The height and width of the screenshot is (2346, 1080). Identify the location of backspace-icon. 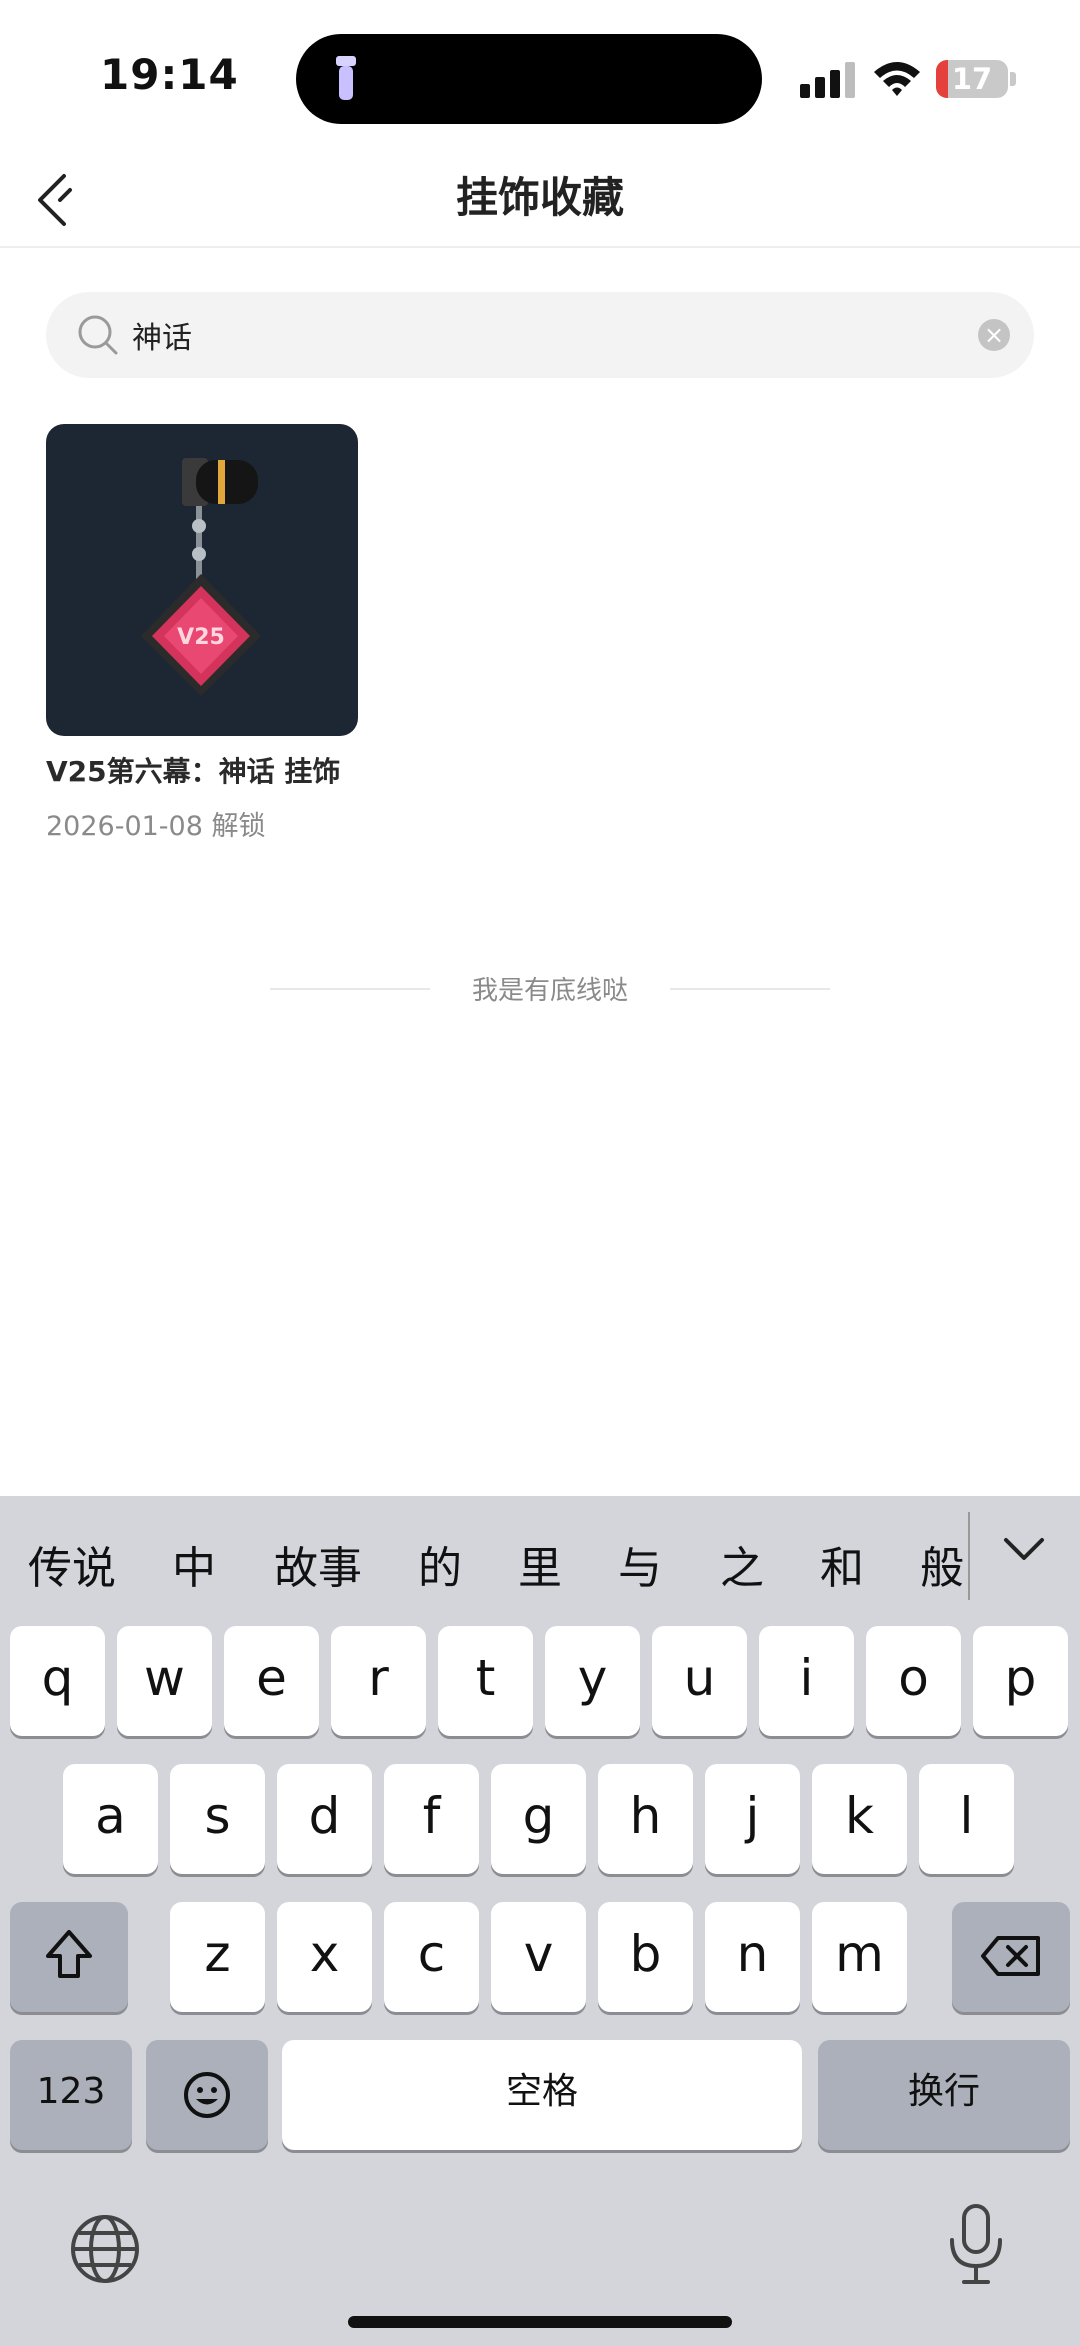
(1010, 1956).